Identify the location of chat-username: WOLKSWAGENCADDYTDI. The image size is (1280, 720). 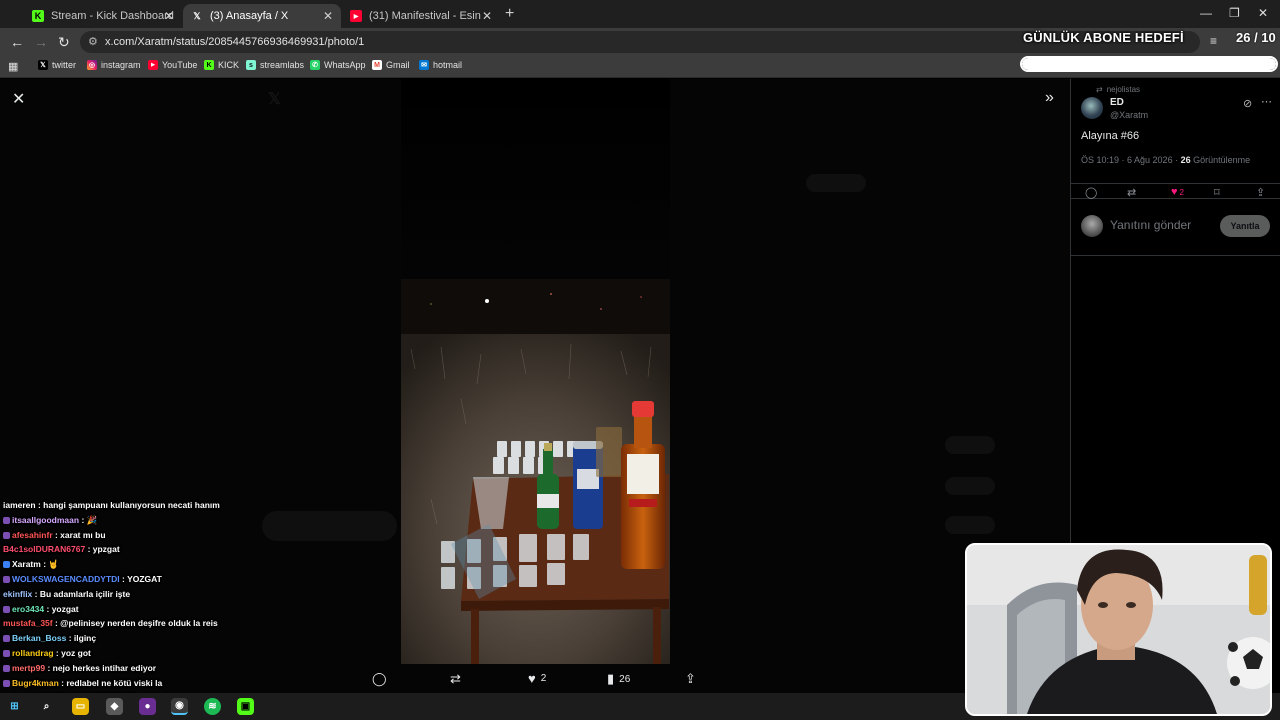
(66, 579).